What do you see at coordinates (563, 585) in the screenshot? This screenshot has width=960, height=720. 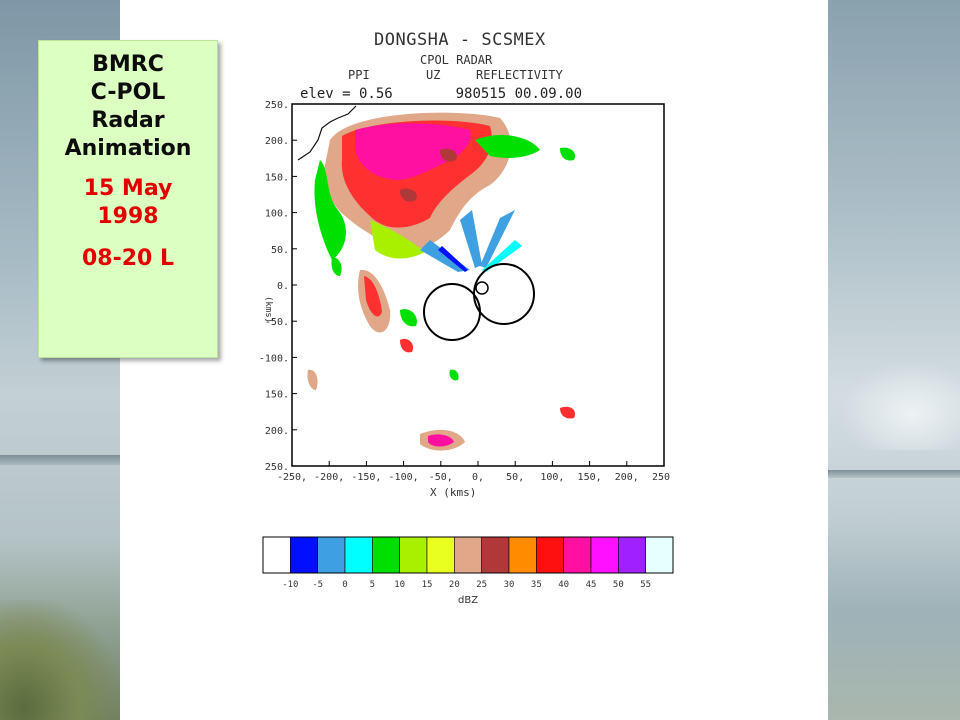 I see `colorbar-label: 40` at bounding box center [563, 585].